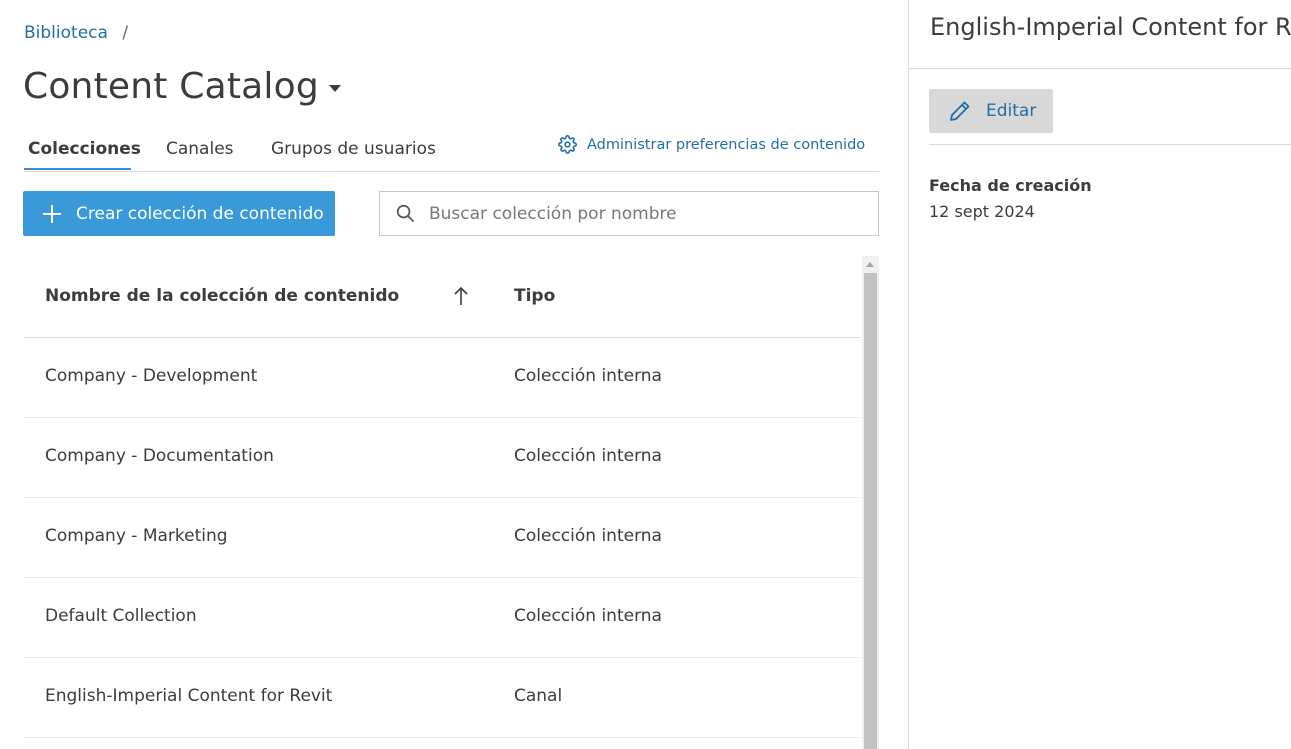 The height and width of the screenshot is (749, 1291). Describe the element at coordinates (121, 616) in the screenshot. I see `cell-name: Default Collection` at that location.